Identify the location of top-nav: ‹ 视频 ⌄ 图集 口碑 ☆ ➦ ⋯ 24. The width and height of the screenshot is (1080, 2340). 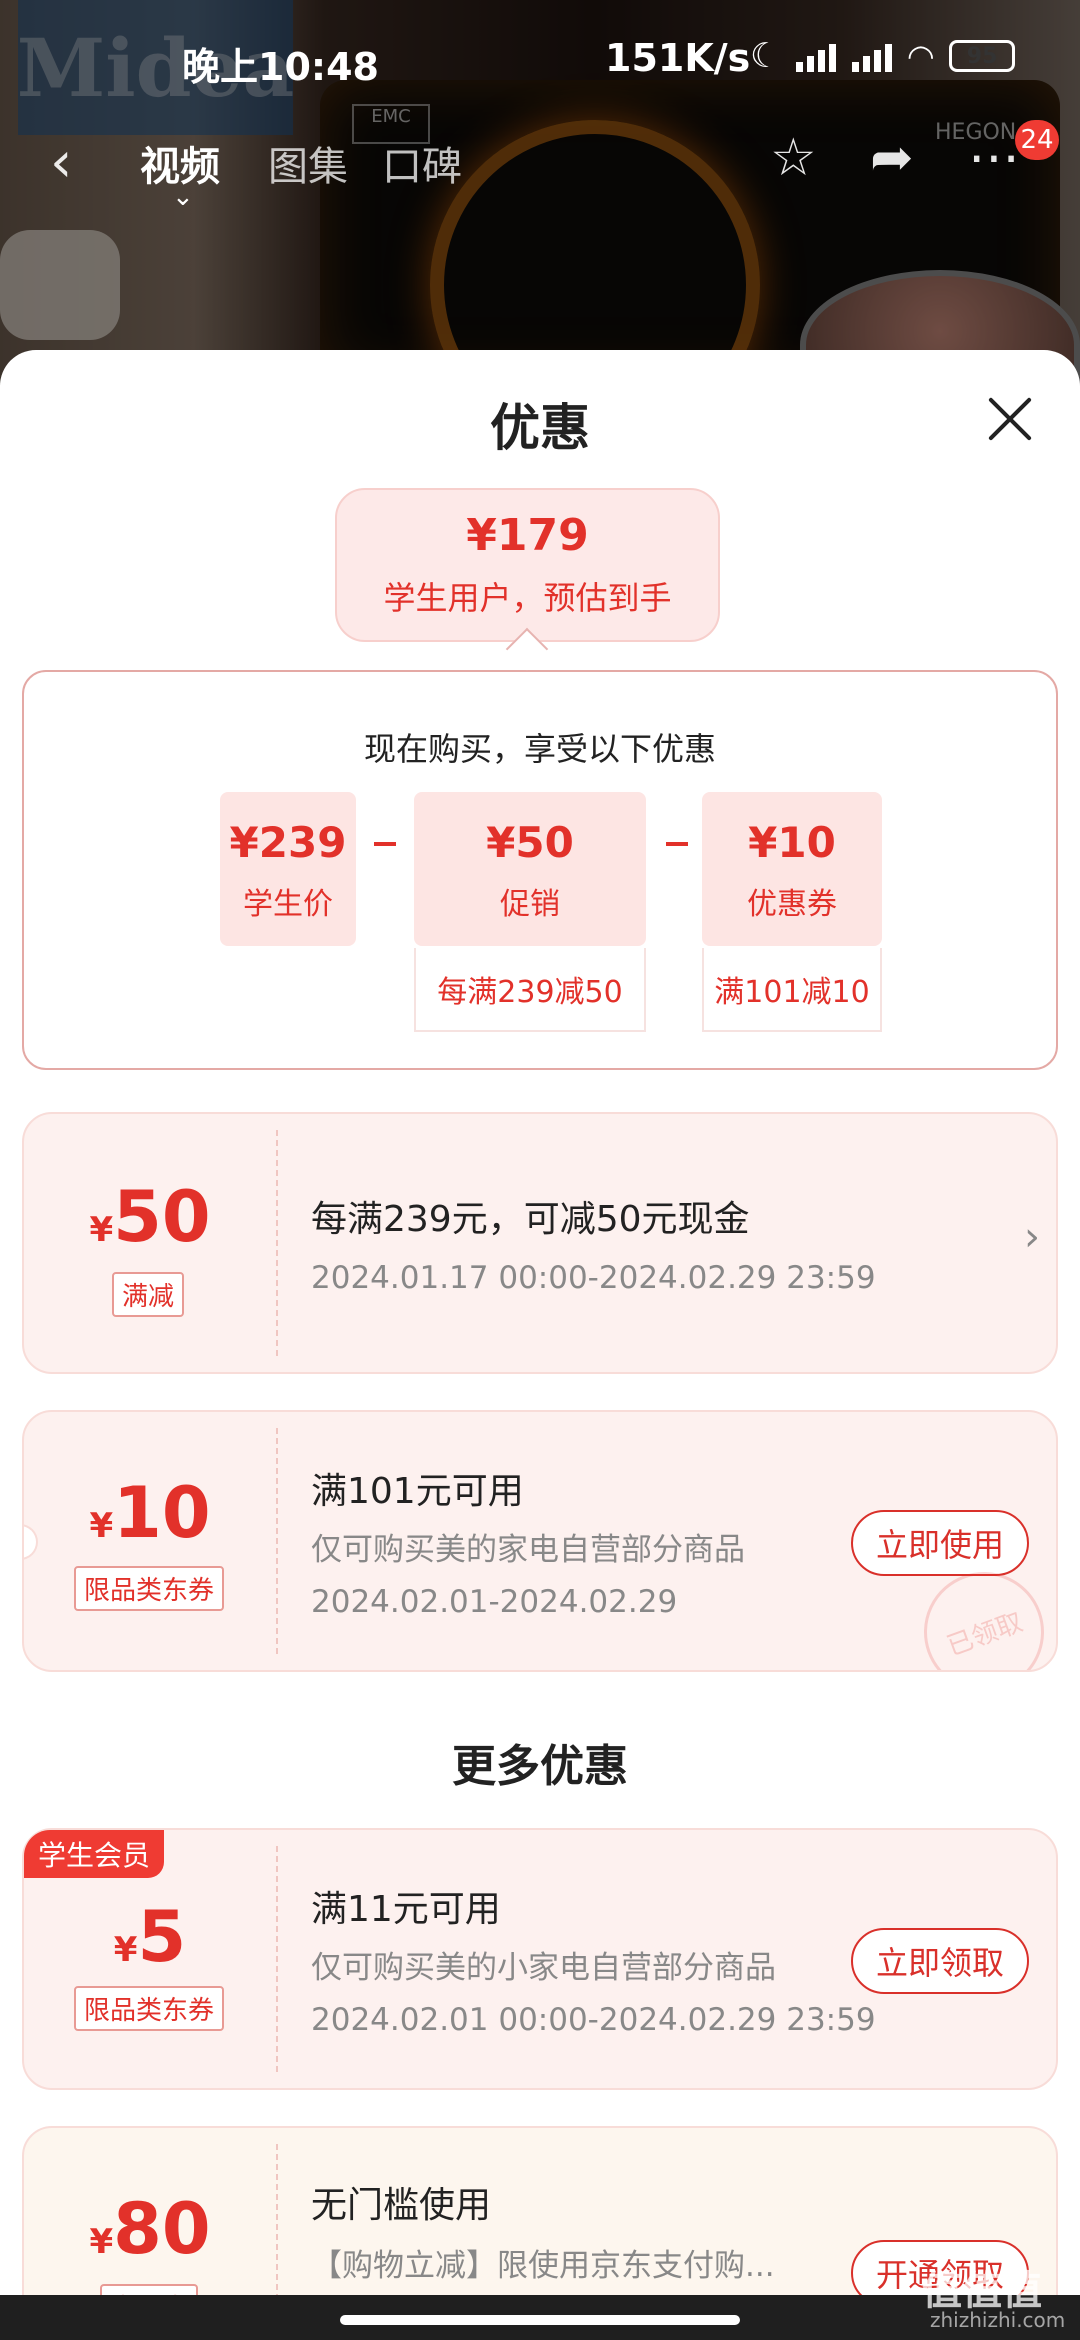
(540, 166).